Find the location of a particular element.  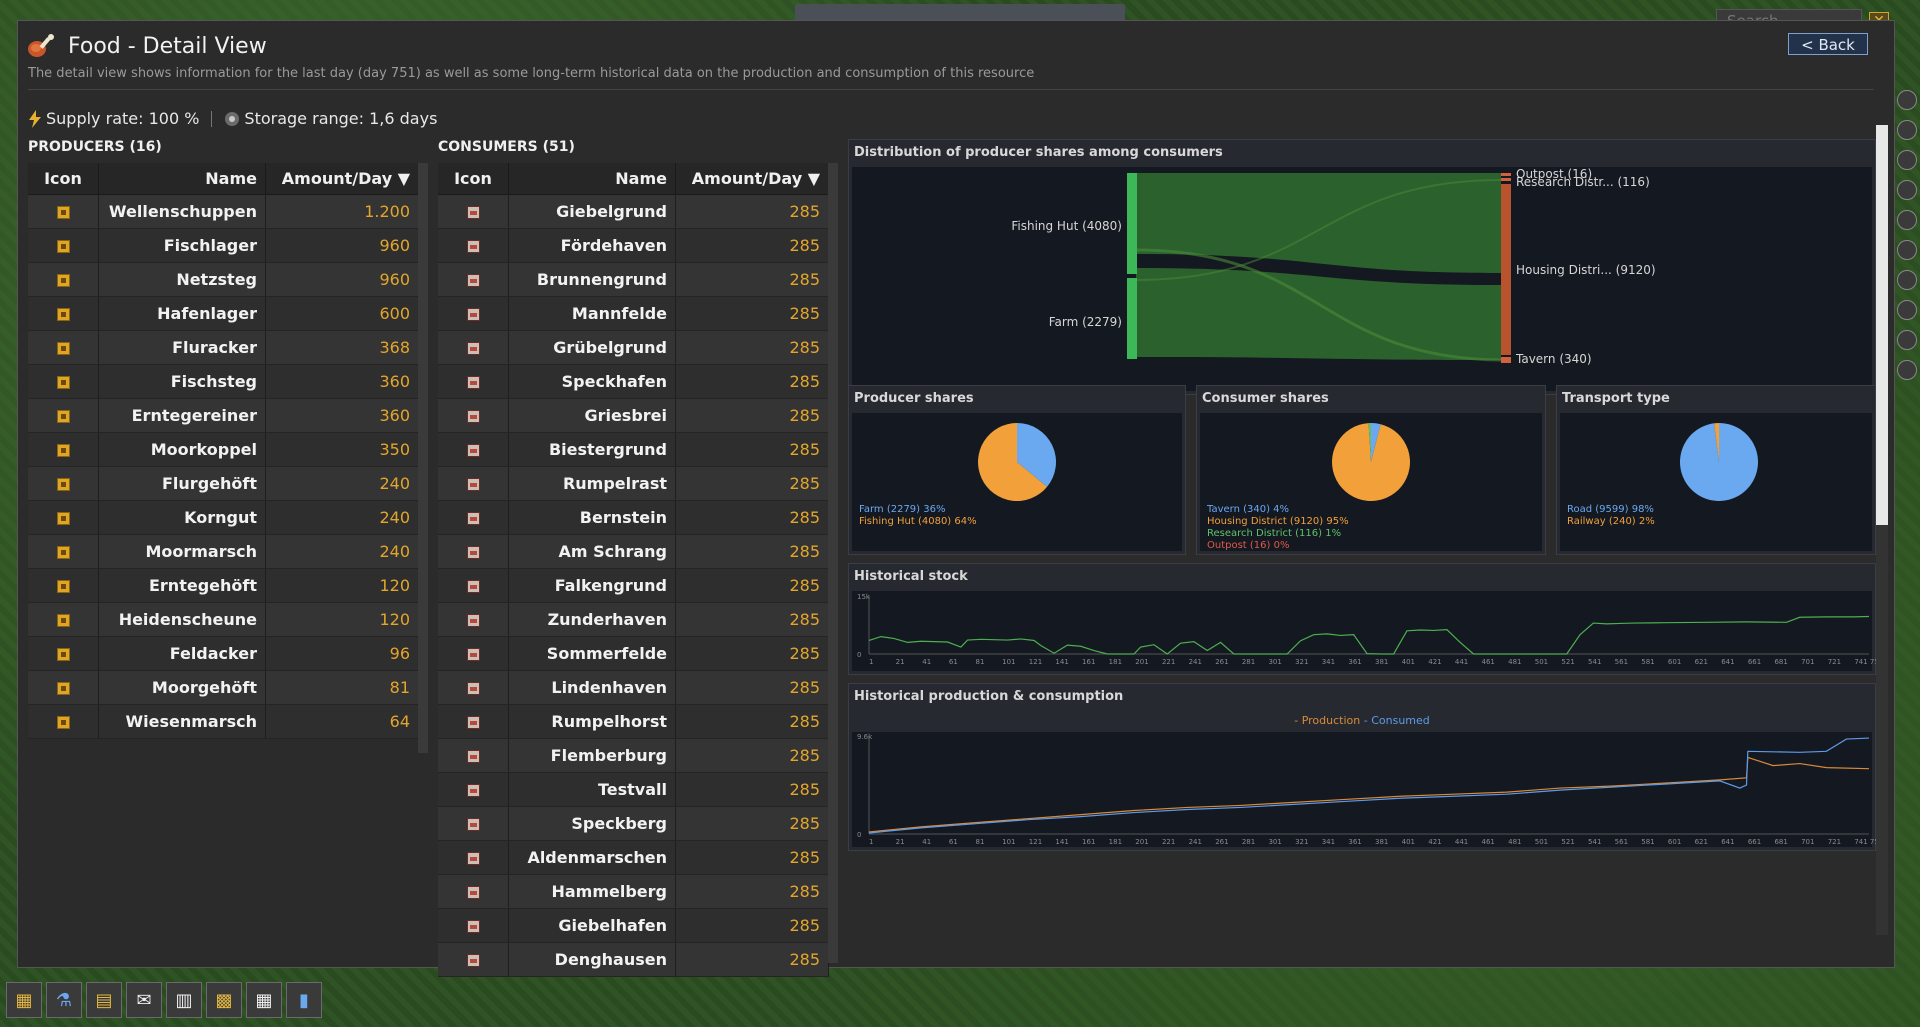

mail-icon: ✉ is located at coordinates (144, 1000).